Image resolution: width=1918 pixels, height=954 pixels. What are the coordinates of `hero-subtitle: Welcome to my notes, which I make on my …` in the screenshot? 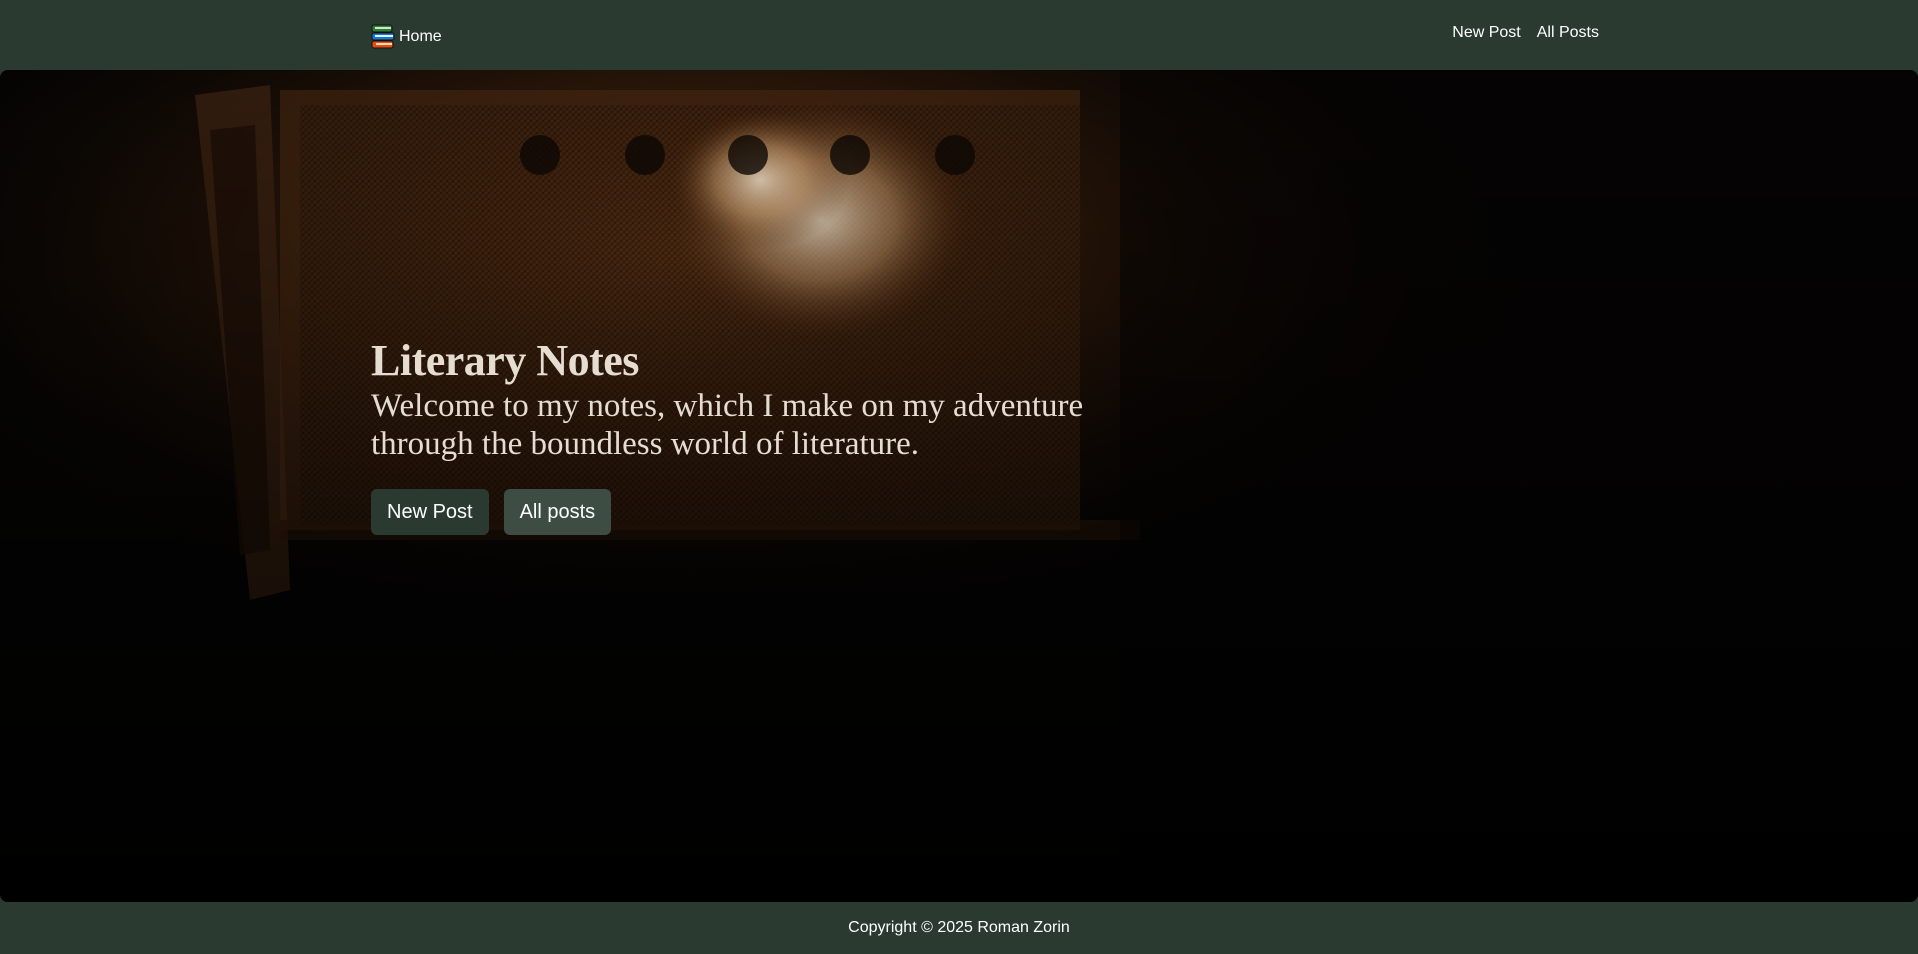 It's located at (727, 425).